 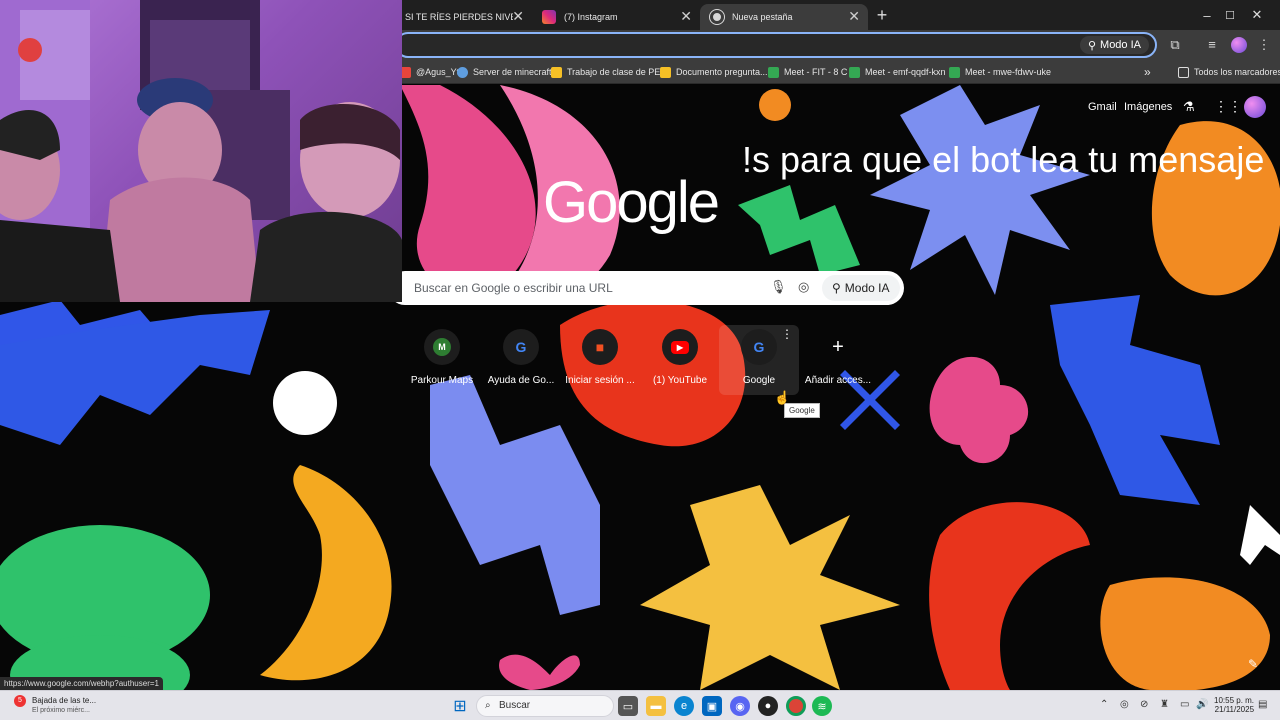 What do you see at coordinates (1008, 72) in the screenshot?
I see `bookmark-label: Meet - mwe-fdwv-uke` at bounding box center [1008, 72].